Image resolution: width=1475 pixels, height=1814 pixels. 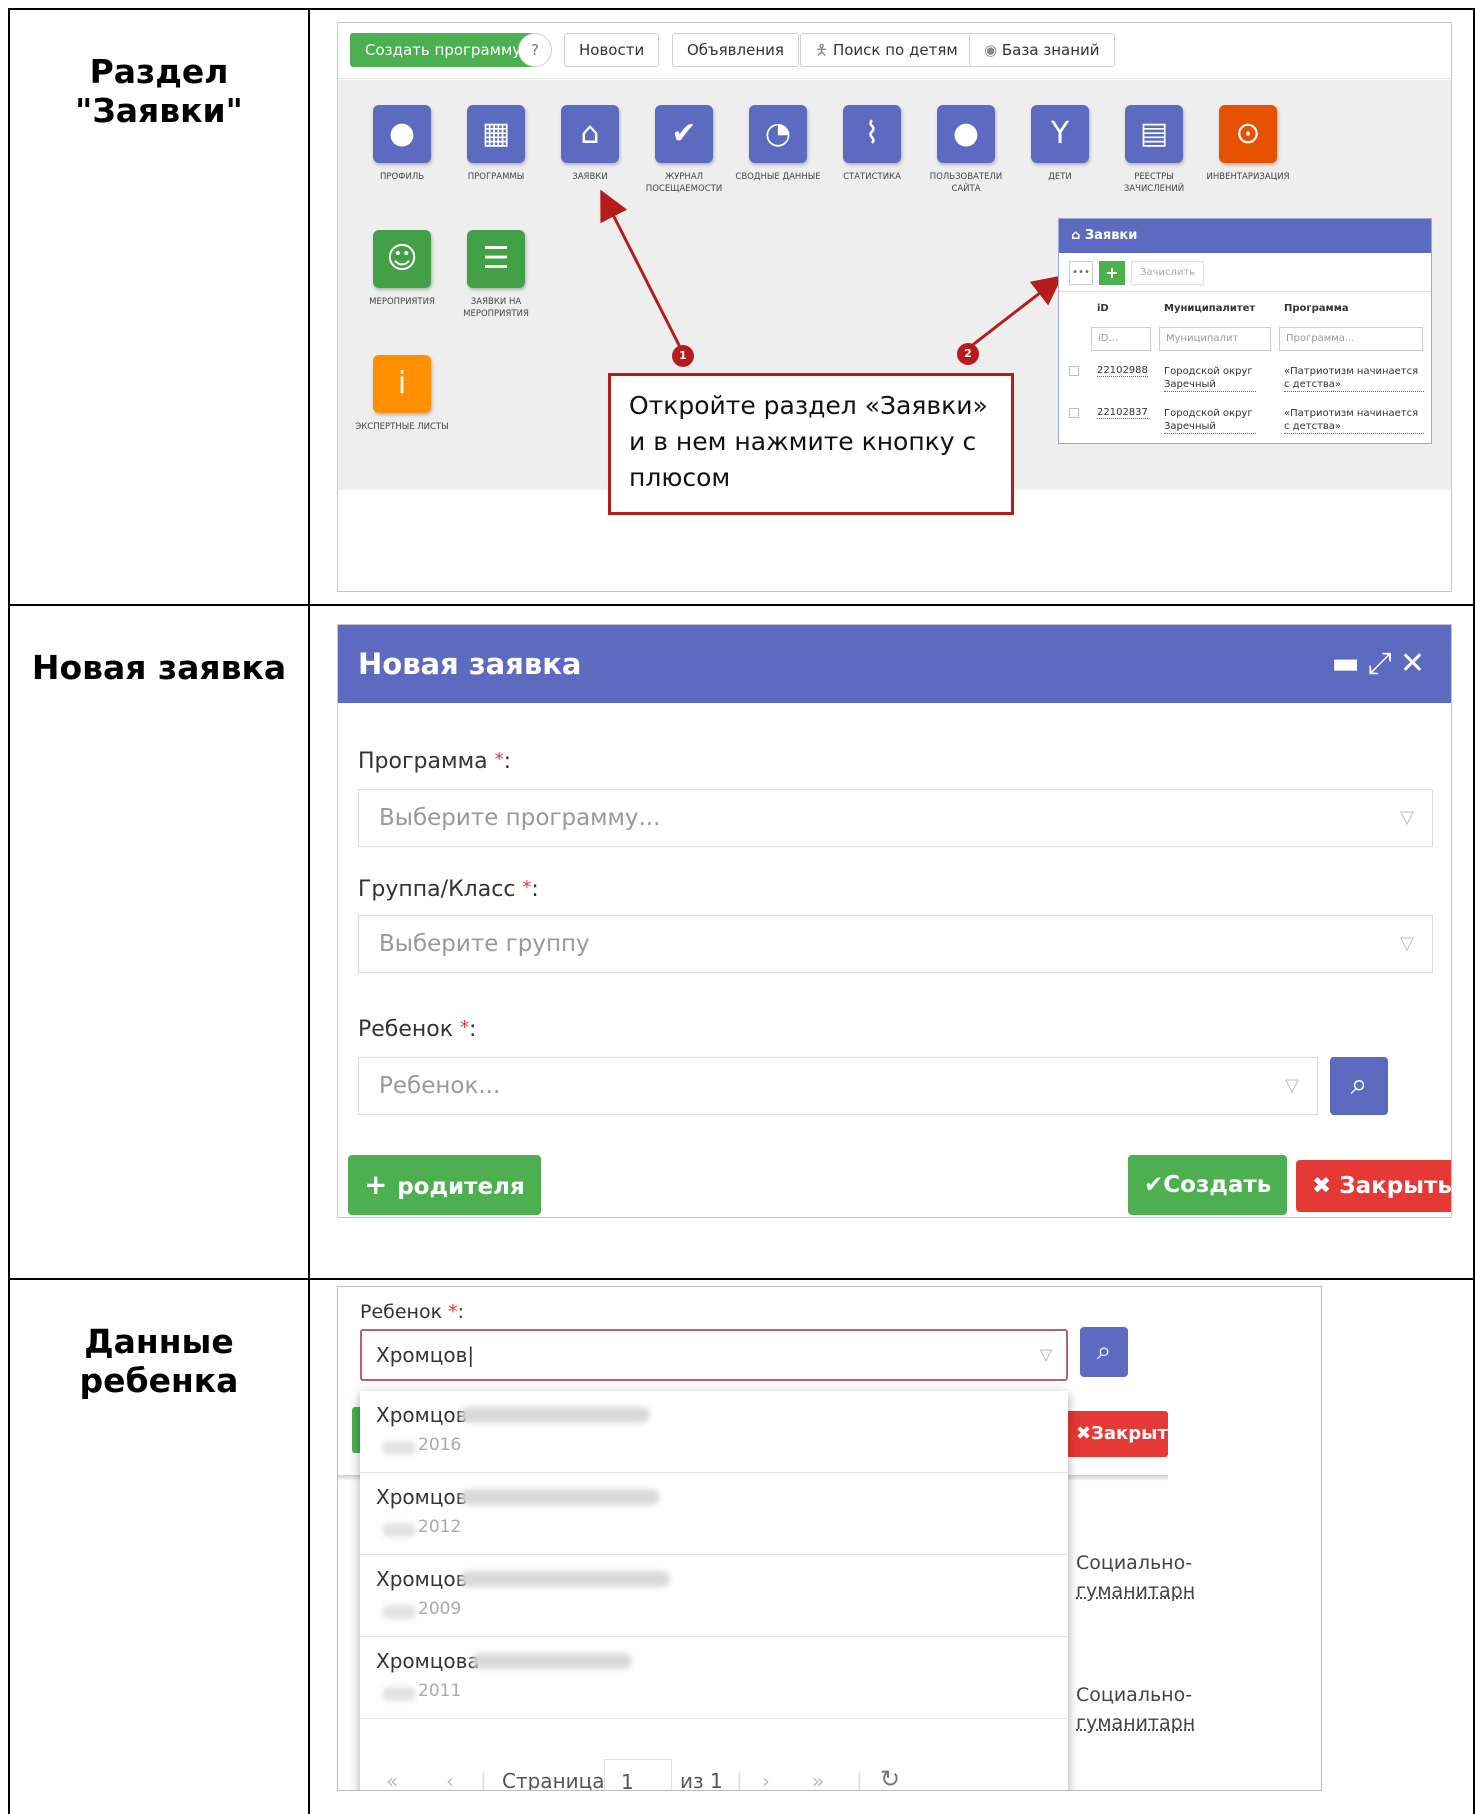 What do you see at coordinates (1350, 663) in the screenshot?
I see `minimize-icon: ▬` at bounding box center [1350, 663].